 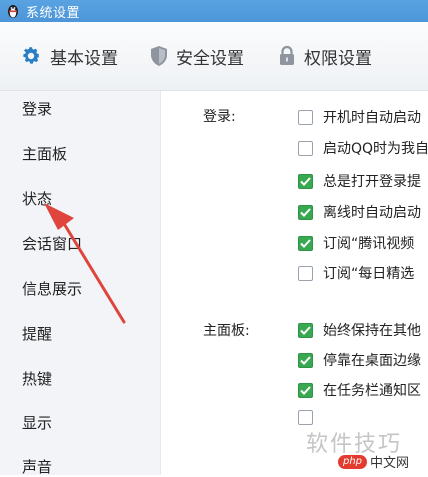 What do you see at coordinates (390, 463) in the screenshot?
I see `watermark-site: 中文网` at bounding box center [390, 463].